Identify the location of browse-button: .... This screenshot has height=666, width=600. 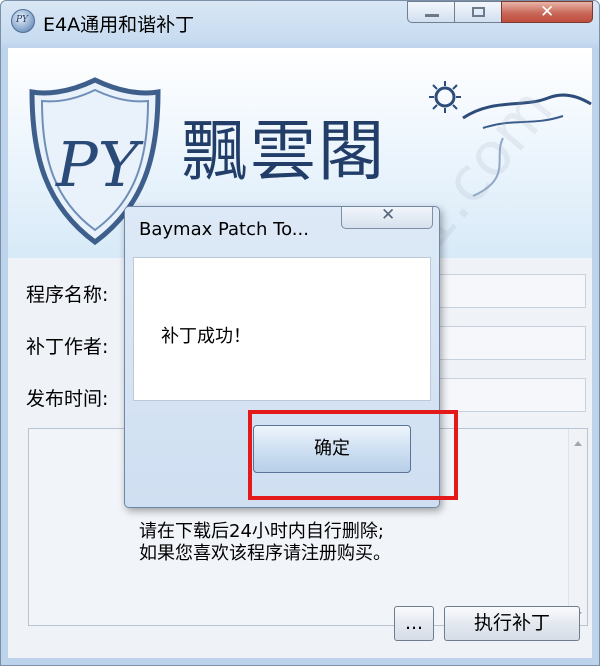
(414, 623).